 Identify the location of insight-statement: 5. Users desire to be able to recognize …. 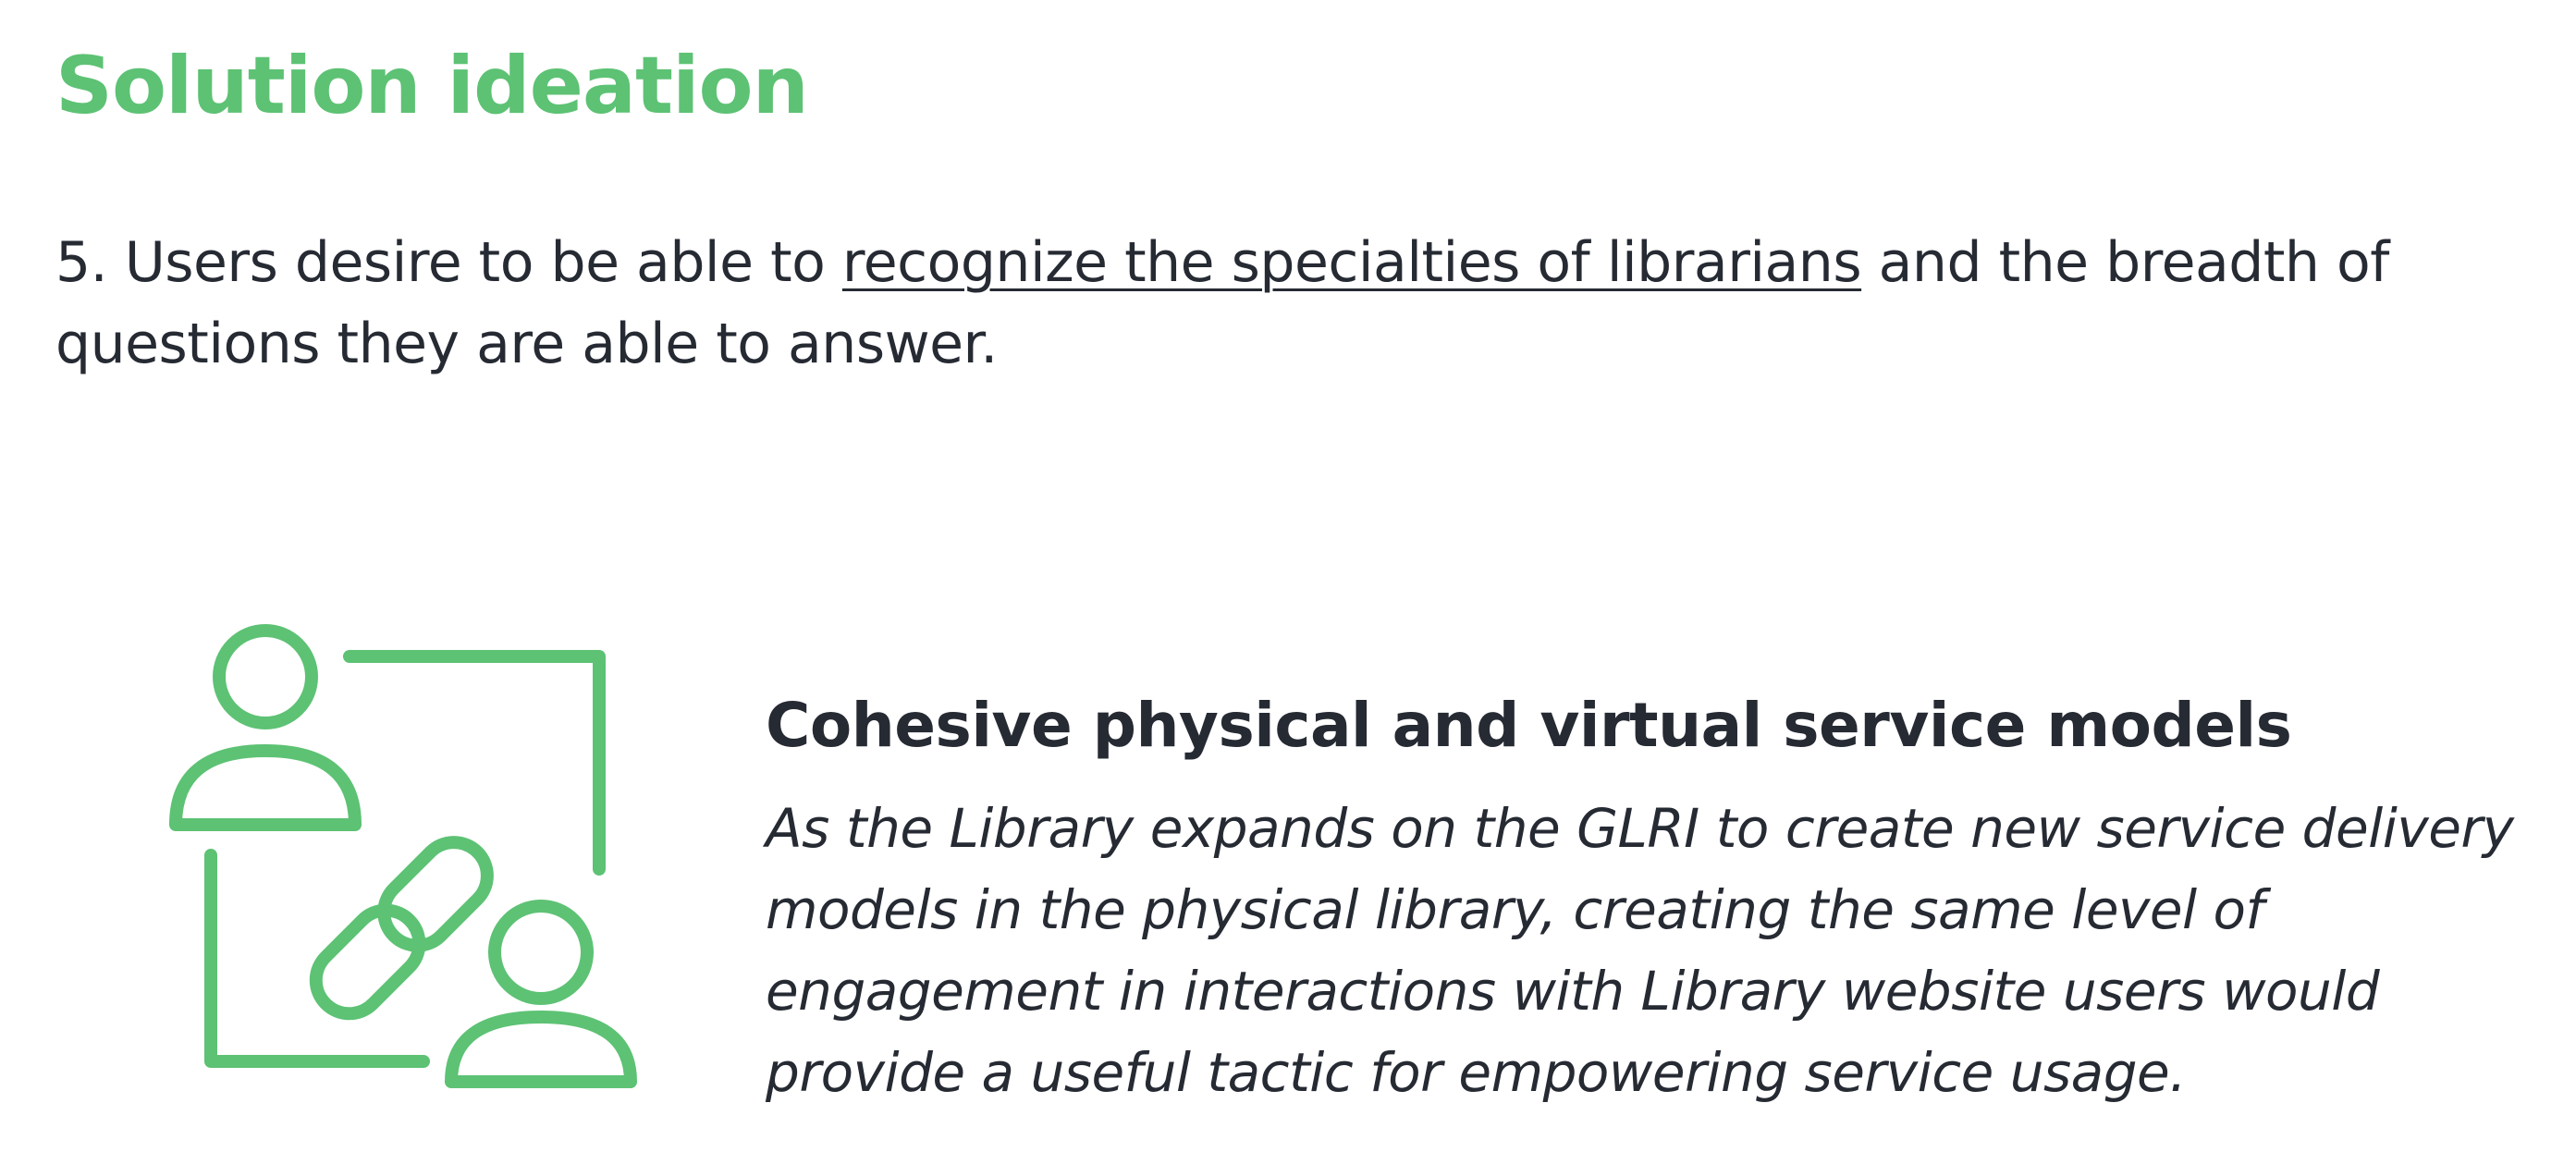
(1285, 303).